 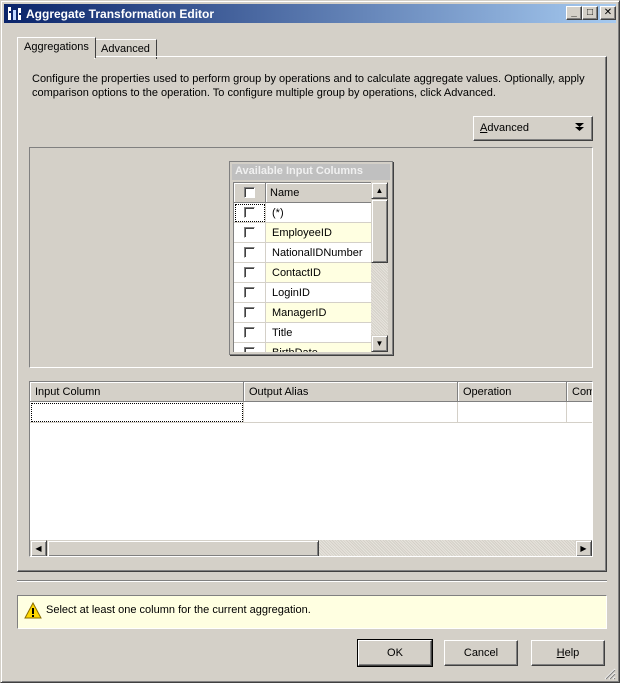 What do you see at coordinates (610, 674) in the screenshot?
I see `resize-grip-icon` at bounding box center [610, 674].